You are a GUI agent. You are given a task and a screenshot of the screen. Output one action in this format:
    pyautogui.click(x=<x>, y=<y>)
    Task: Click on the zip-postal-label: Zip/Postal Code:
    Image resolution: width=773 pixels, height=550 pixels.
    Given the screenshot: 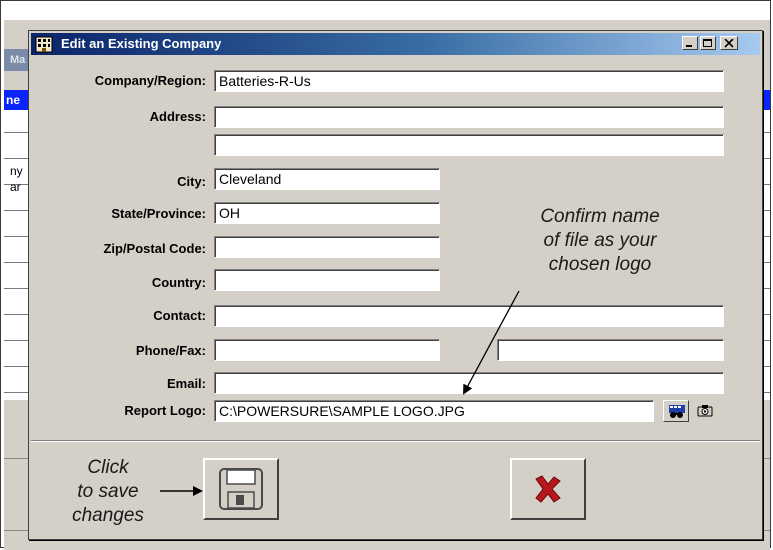 What is the action you would take?
    pyautogui.click(x=154, y=248)
    